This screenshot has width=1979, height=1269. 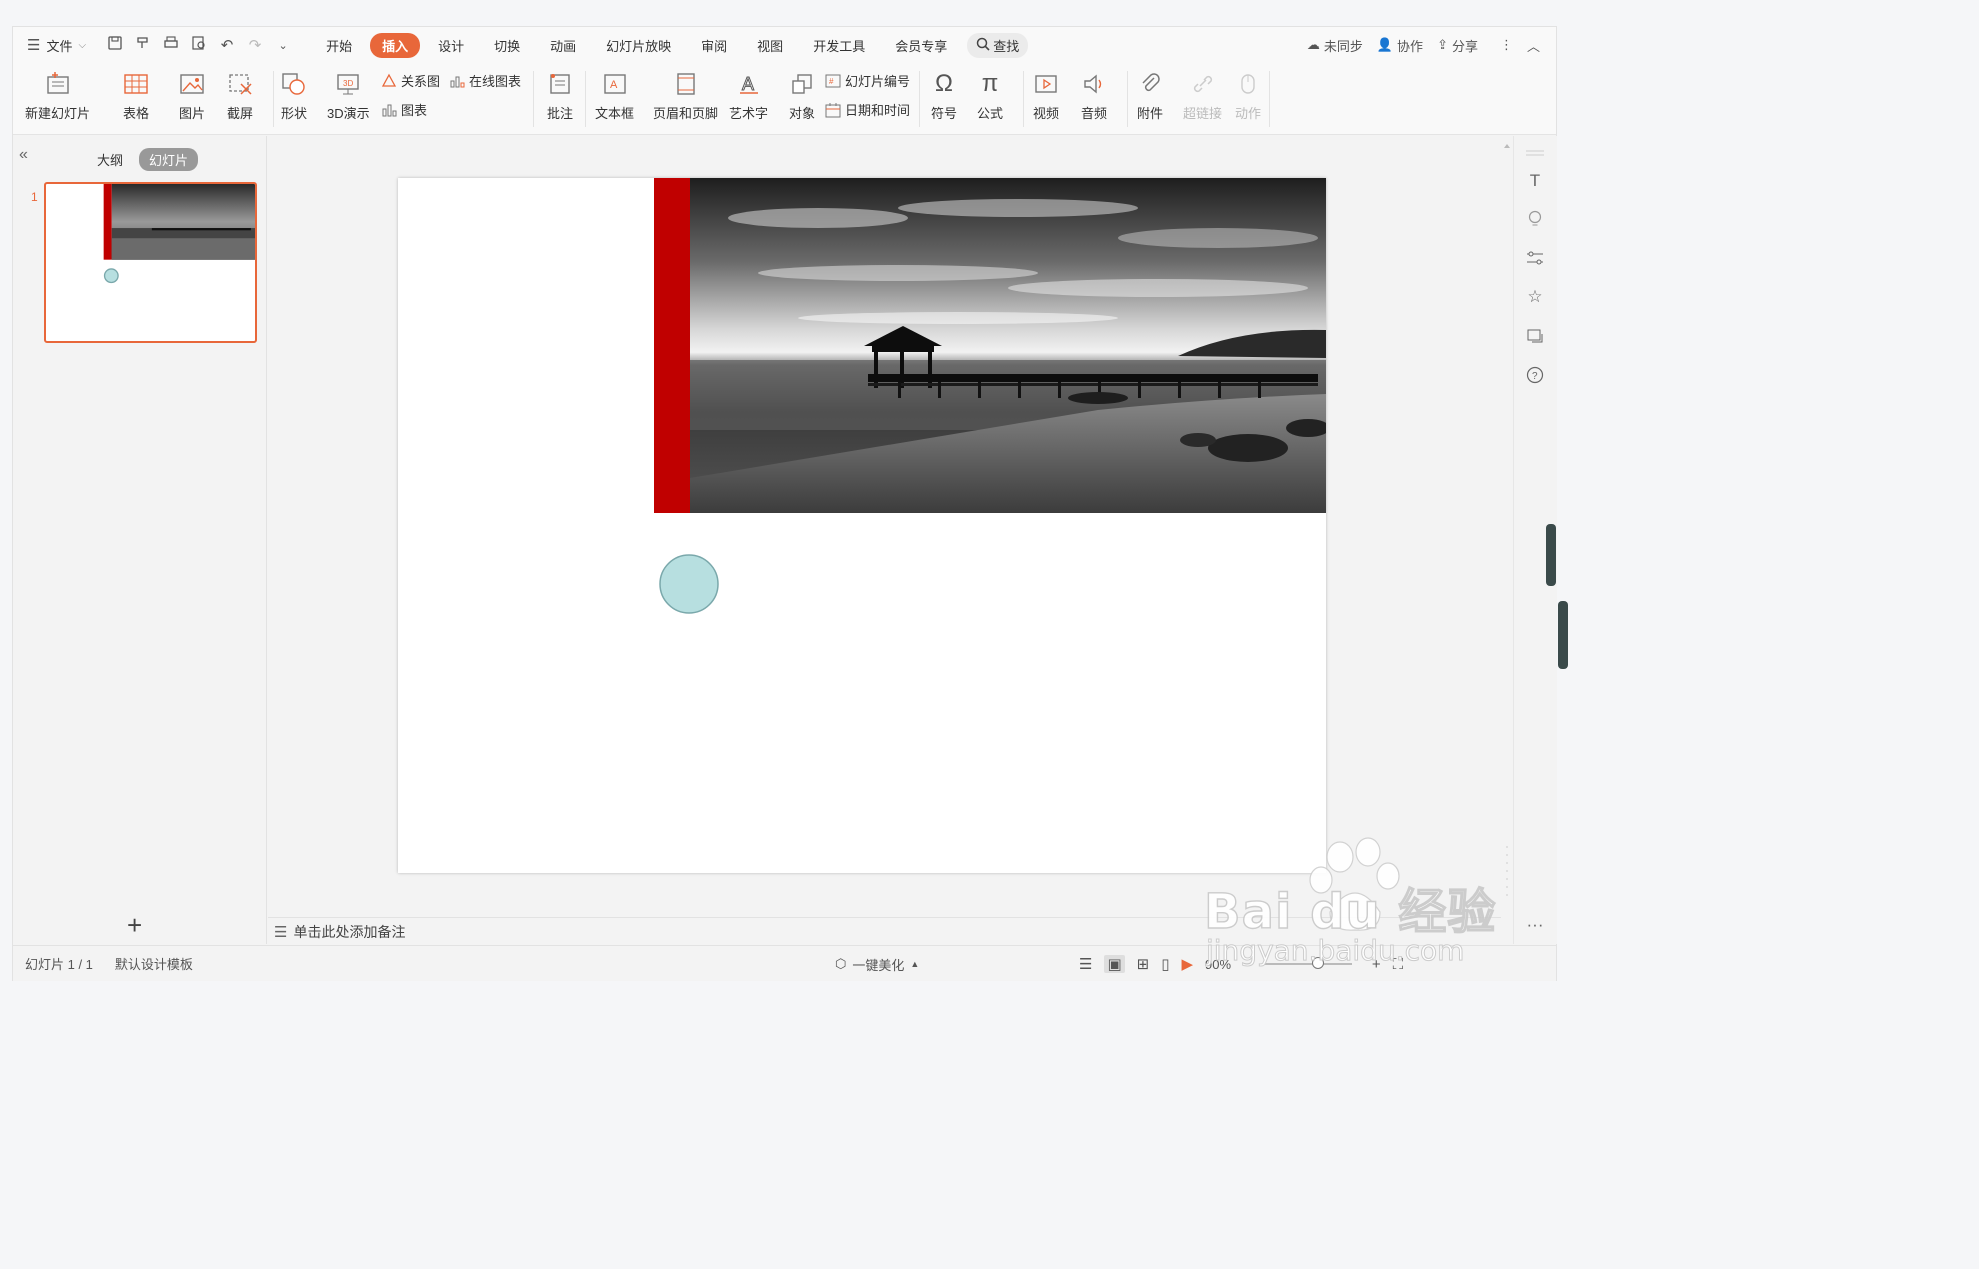 I want to click on tab-view: 视图, so click(x=770, y=45).